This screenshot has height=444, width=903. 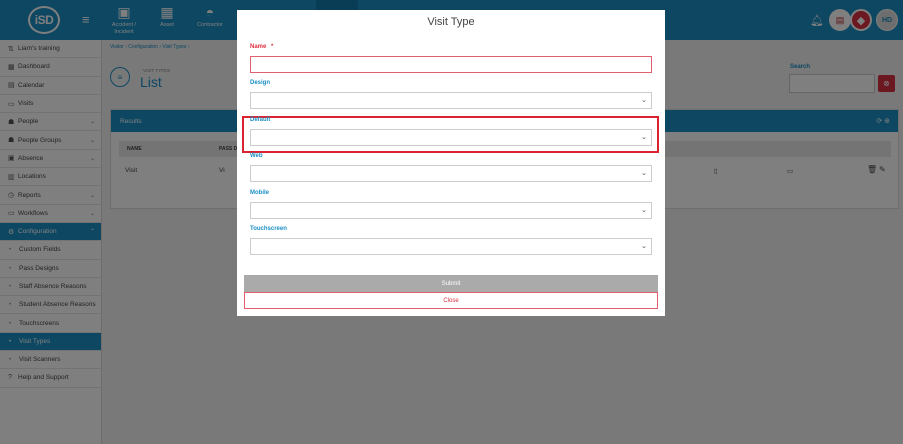 I want to click on modal-title: Visit Type, so click(x=451, y=22).